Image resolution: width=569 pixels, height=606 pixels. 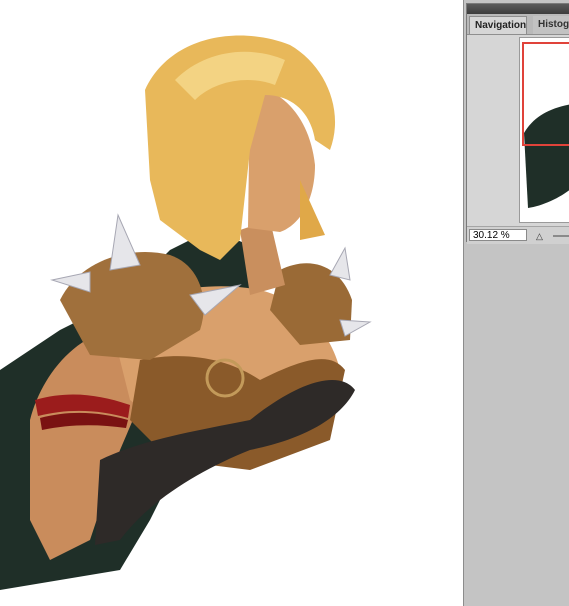 What do you see at coordinates (561, 236) in the screenshot?
I see `zoom-slider` at bounding box center [561, 236].